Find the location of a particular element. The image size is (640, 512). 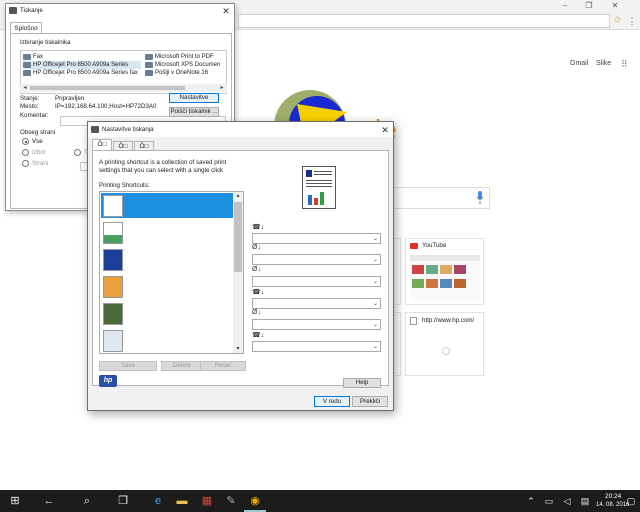

range-all-label: Vse is located at coordinates (37, 141).